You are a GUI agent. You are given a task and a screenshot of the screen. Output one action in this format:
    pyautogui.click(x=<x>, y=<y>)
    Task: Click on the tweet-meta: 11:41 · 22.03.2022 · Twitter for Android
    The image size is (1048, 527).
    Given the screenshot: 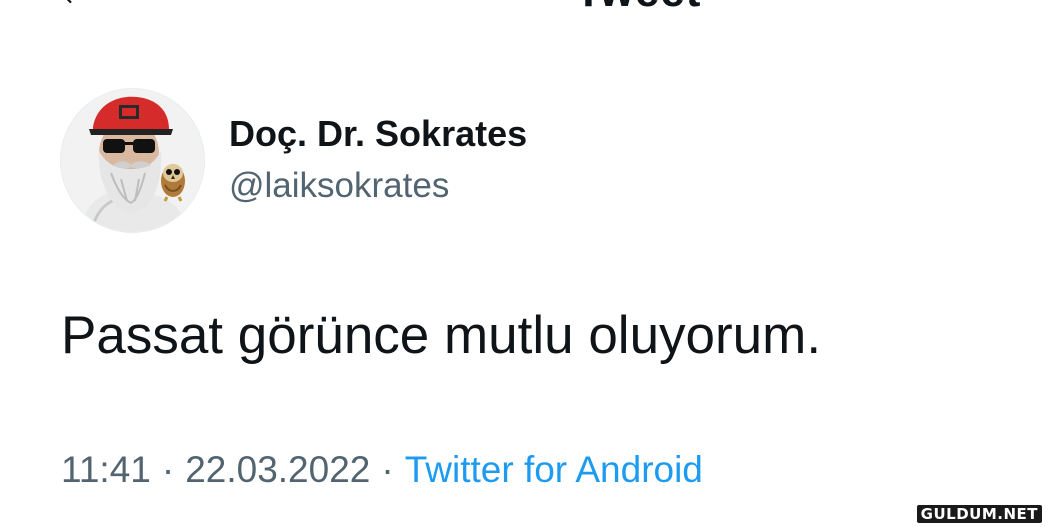 What is the action you would take?
    pyautogui.click(x=382, y=470)
    